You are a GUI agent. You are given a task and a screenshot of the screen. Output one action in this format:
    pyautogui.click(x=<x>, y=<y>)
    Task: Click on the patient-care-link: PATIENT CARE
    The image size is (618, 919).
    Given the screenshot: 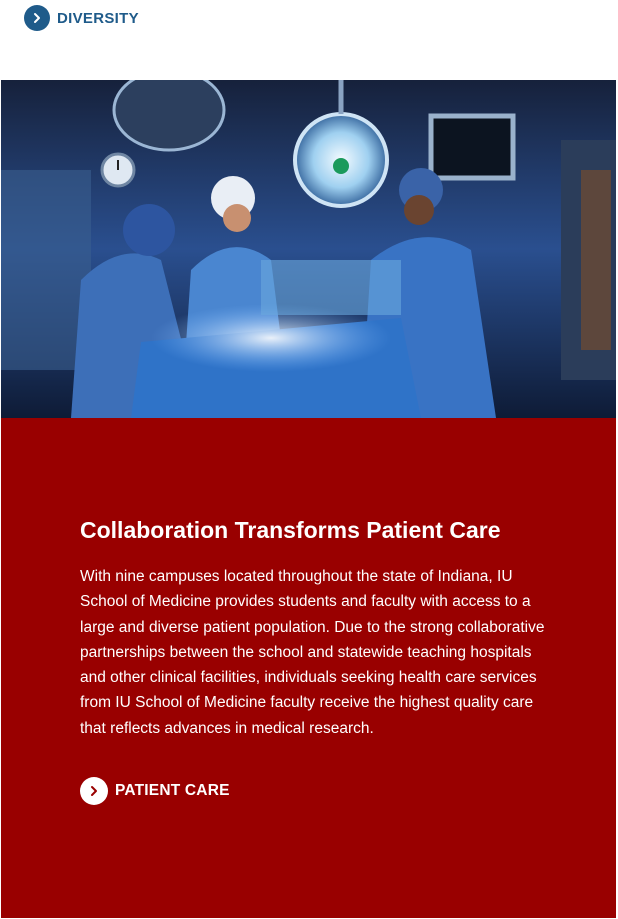 What is the action you would take?
    pyautogui.click(x=155, y=791)
    